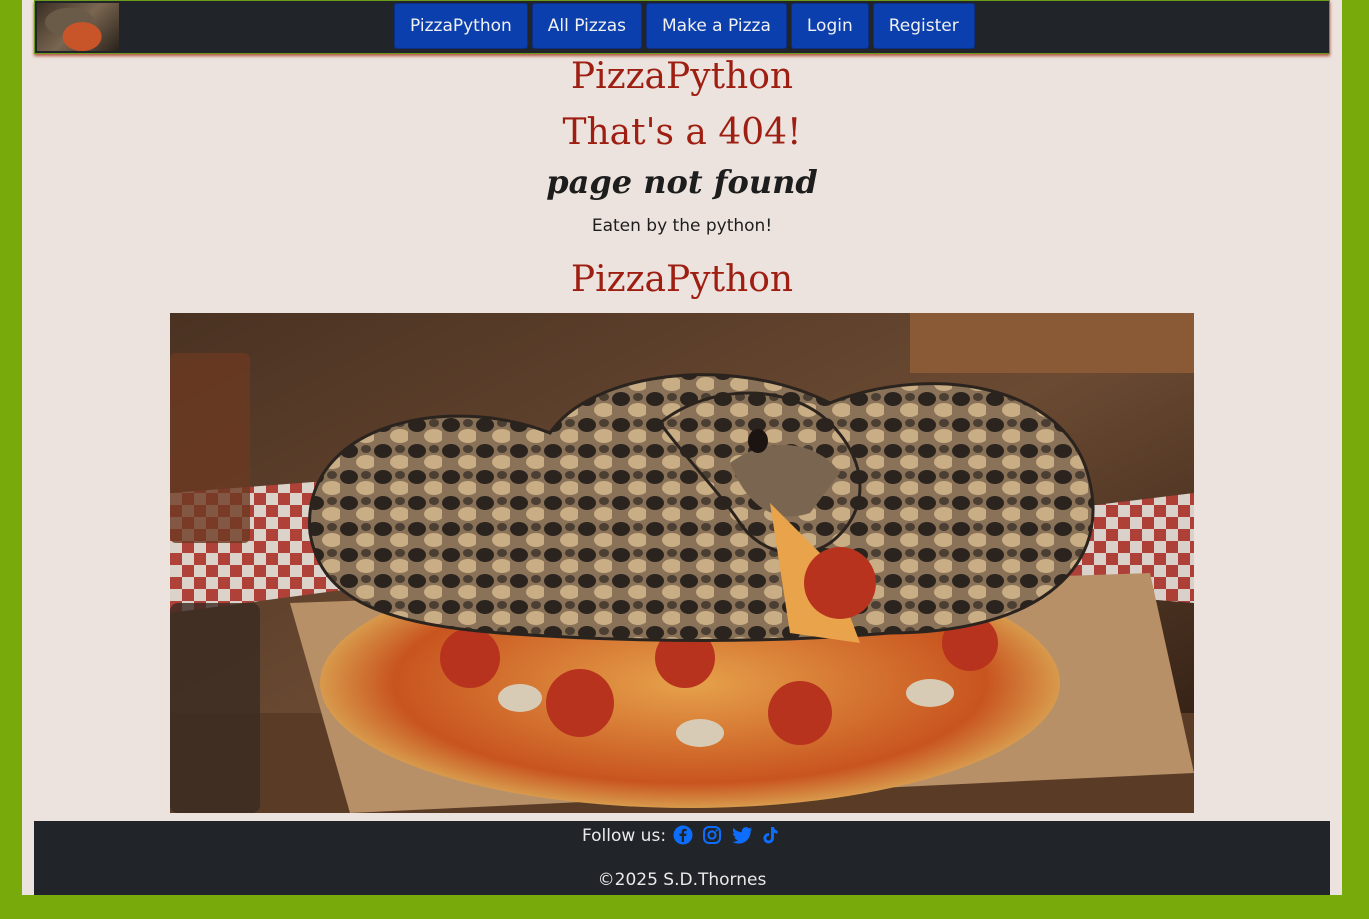 The image size is (1369, 919). Describe the element at coordinates (682, 279) in the screenshot. I see `site-title-secondary: PizzaPython` at that location.